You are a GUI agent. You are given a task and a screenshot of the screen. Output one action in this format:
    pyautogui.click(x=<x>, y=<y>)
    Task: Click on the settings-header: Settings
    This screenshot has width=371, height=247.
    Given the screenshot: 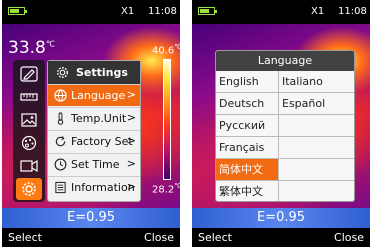 What is the action you would take?
    pyautogui.click(x=94, y=72)
    